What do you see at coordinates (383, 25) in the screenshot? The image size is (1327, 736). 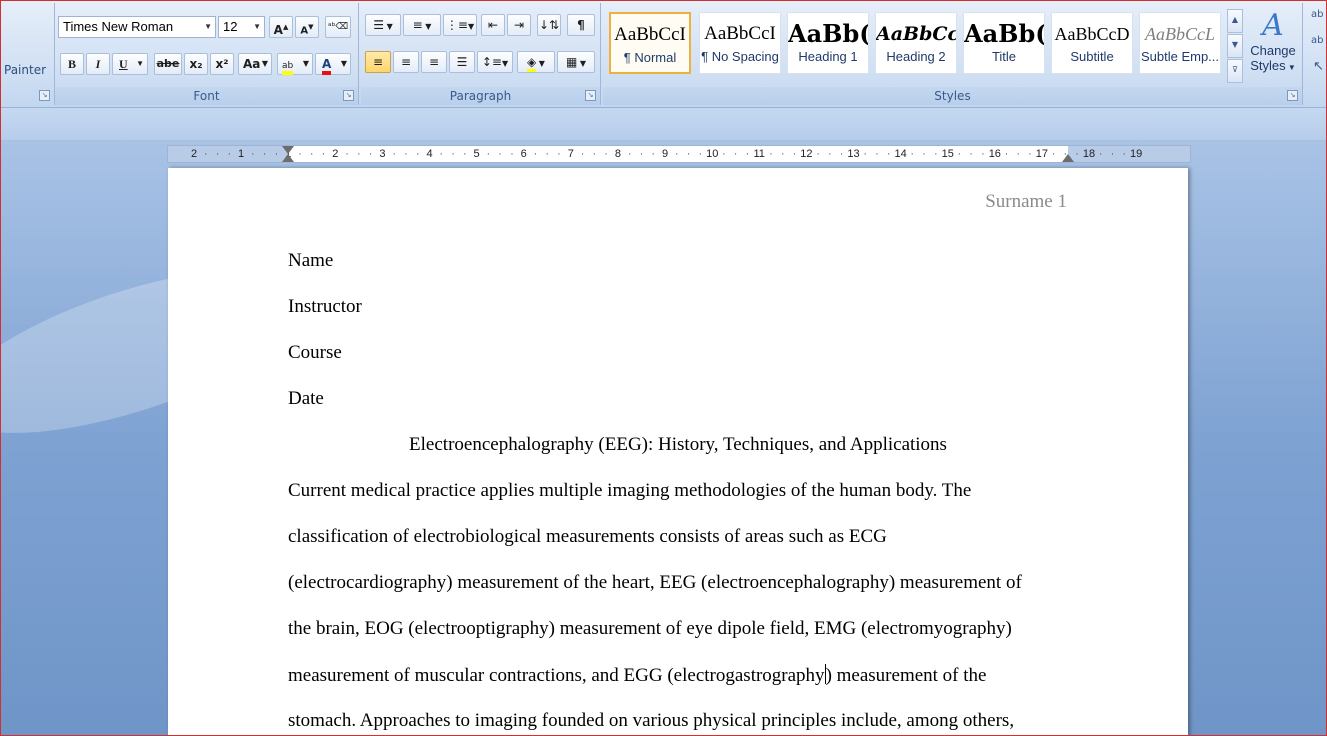 I see `bullets-button: ☰ ▼` at bounding box center [383, 25].